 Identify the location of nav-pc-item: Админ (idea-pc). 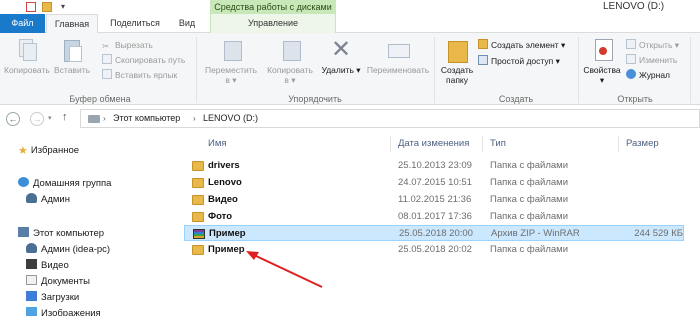
(68, 250).